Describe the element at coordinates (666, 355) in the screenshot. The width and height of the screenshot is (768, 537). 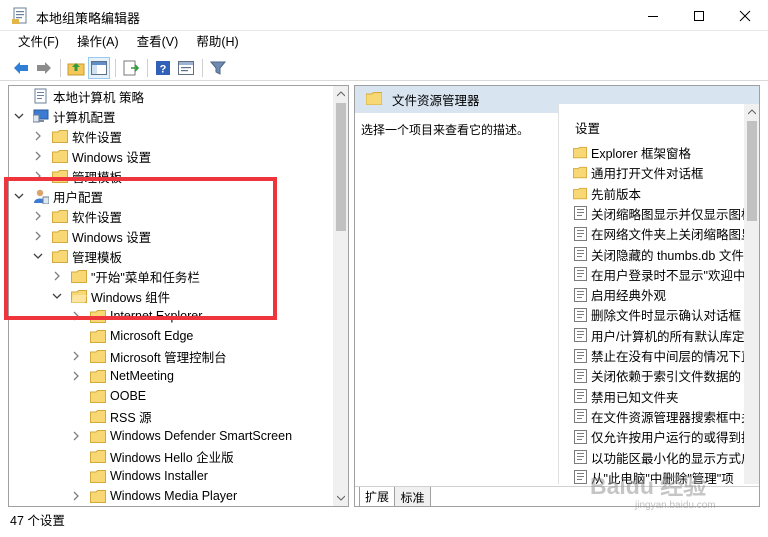
I see `setting-row: 禁止在没有中间层的情况下直接` at that location.